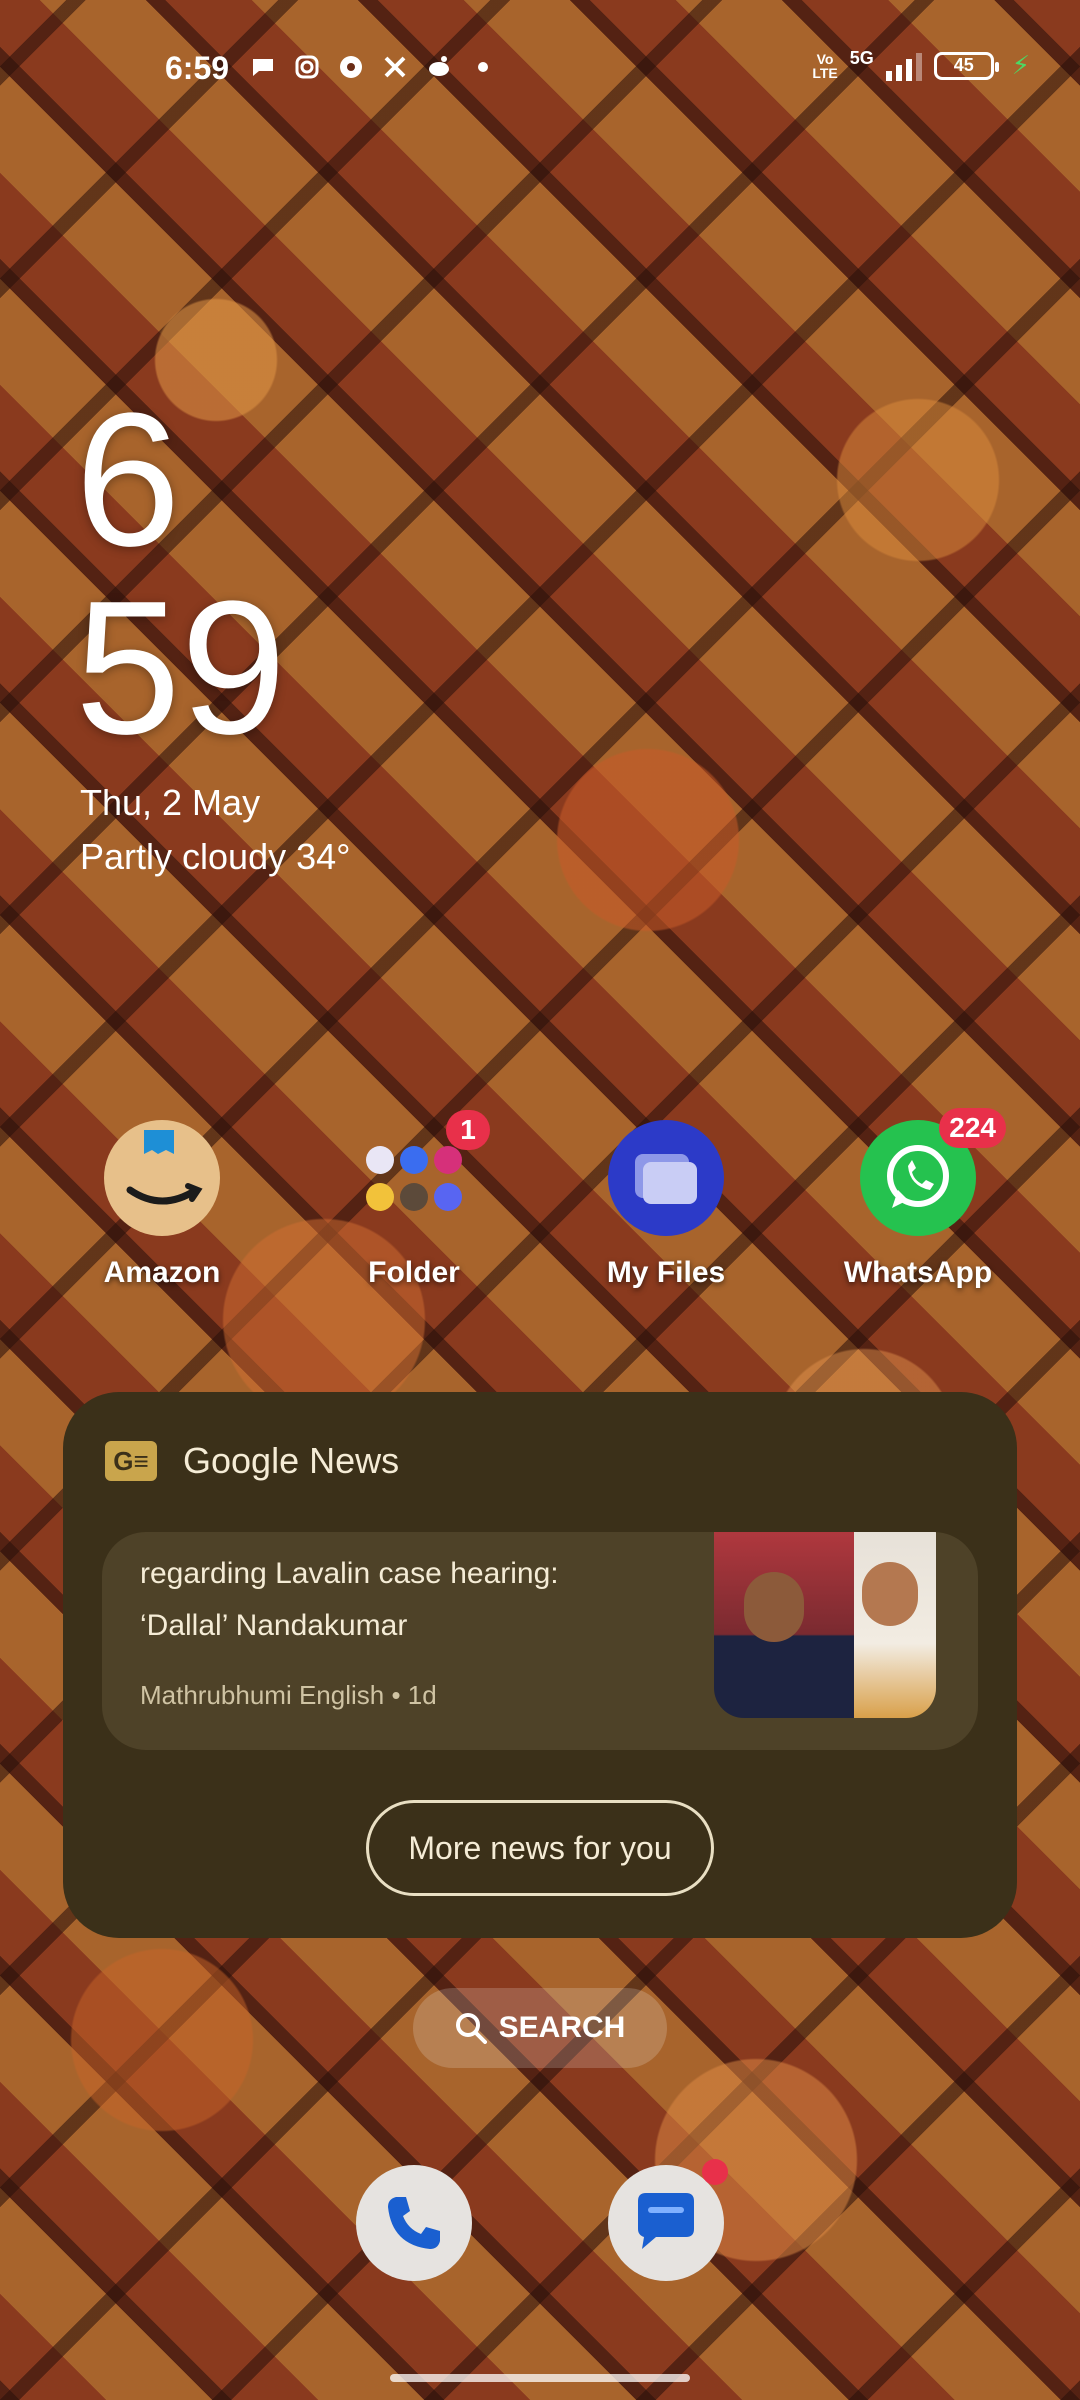 The width and height of the screenshot is (1080, 2400). Describe the element at coordinates (562, 2027) in the screenshot. I see `search-label: SEARCH` at that location.